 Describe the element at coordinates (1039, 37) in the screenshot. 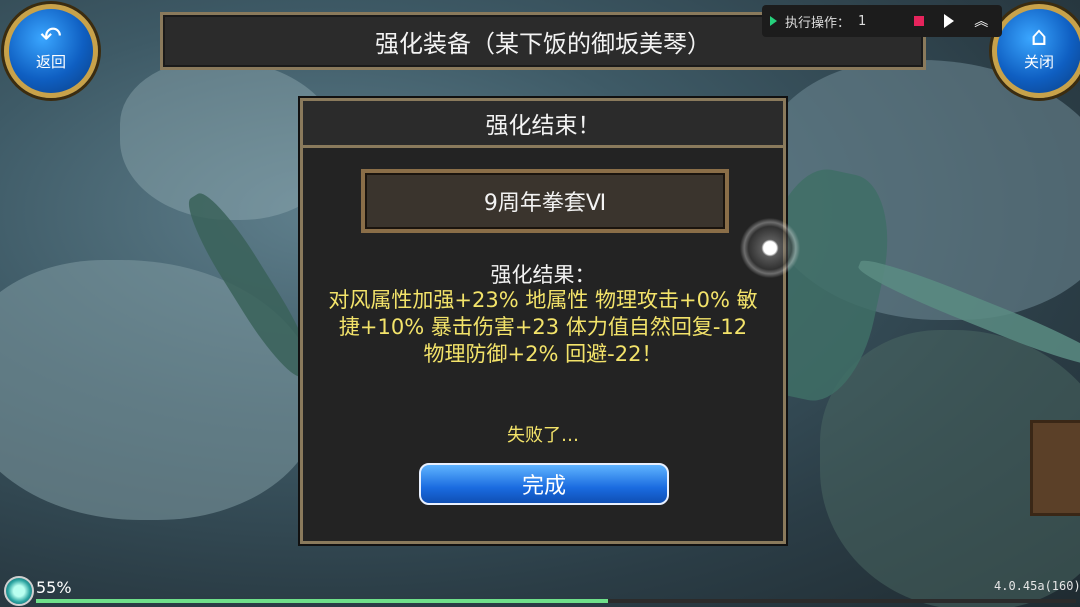

I see `home-icon: ⌂` at that location.